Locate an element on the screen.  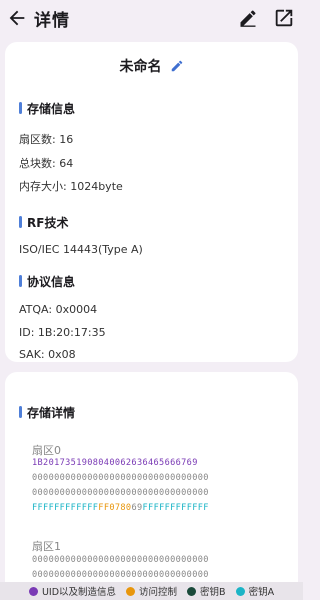
legend-item: 访问控制 is located at coordinates (151, 591).